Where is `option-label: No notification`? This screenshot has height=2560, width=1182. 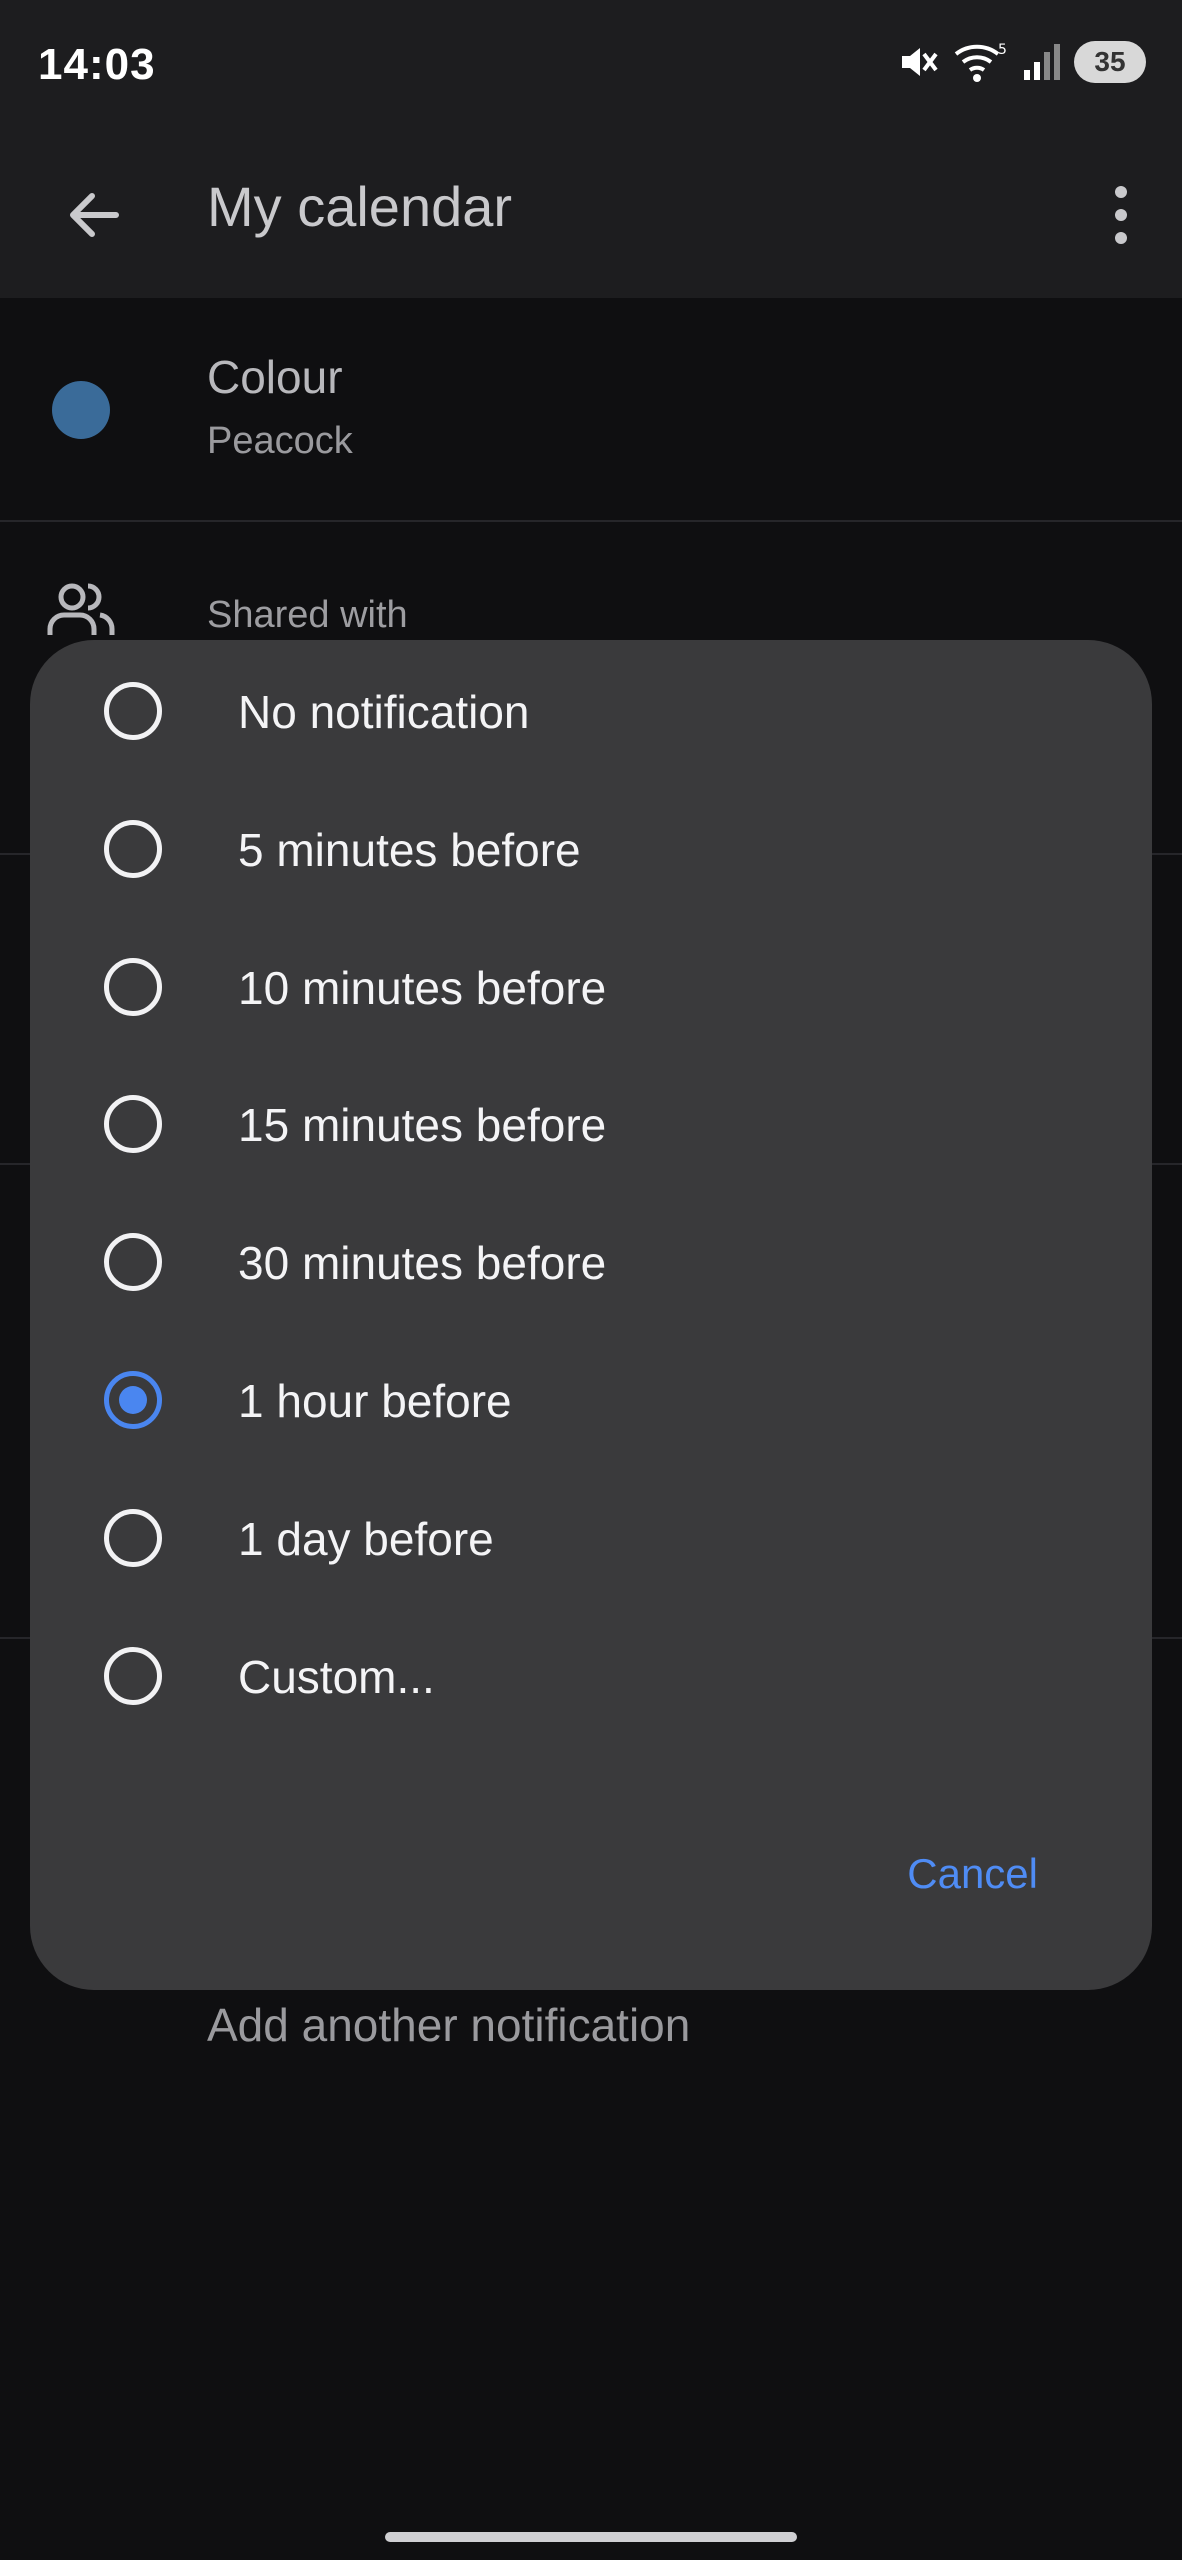 option-label: No notification is located at coordinates (384, 712).